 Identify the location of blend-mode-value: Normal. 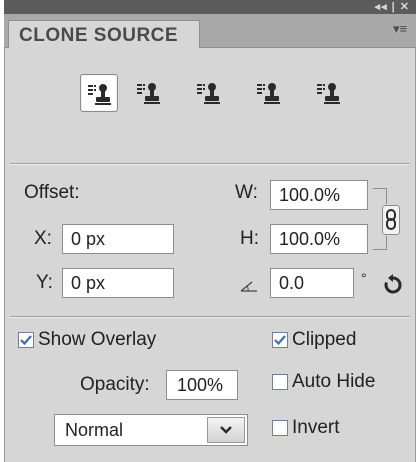
(94, 430).